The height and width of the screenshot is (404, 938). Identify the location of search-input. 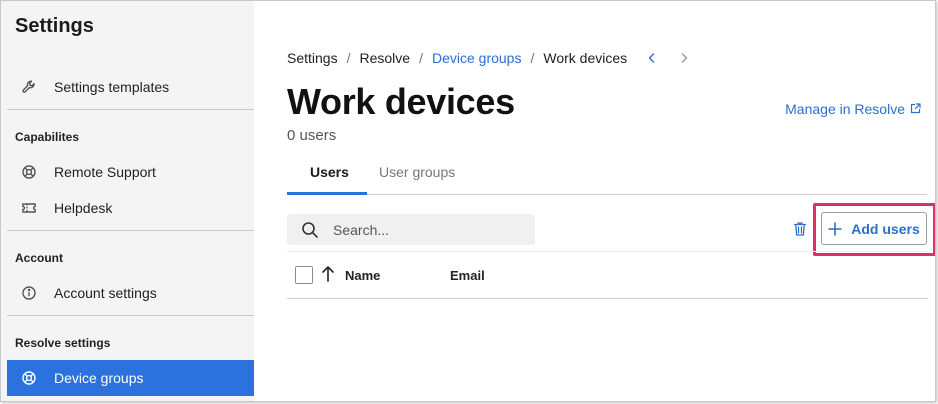
(423, 229).